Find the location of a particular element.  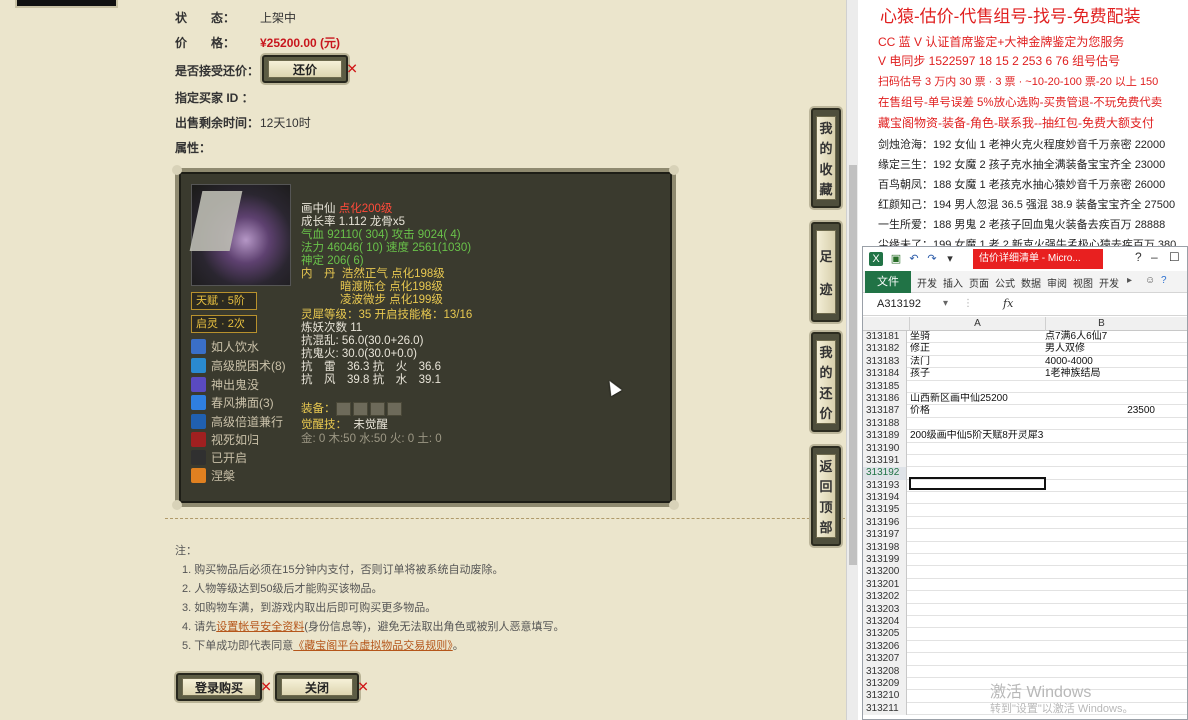

customize-quick-access-icon: ▾ is located at coordinates (950, 259).